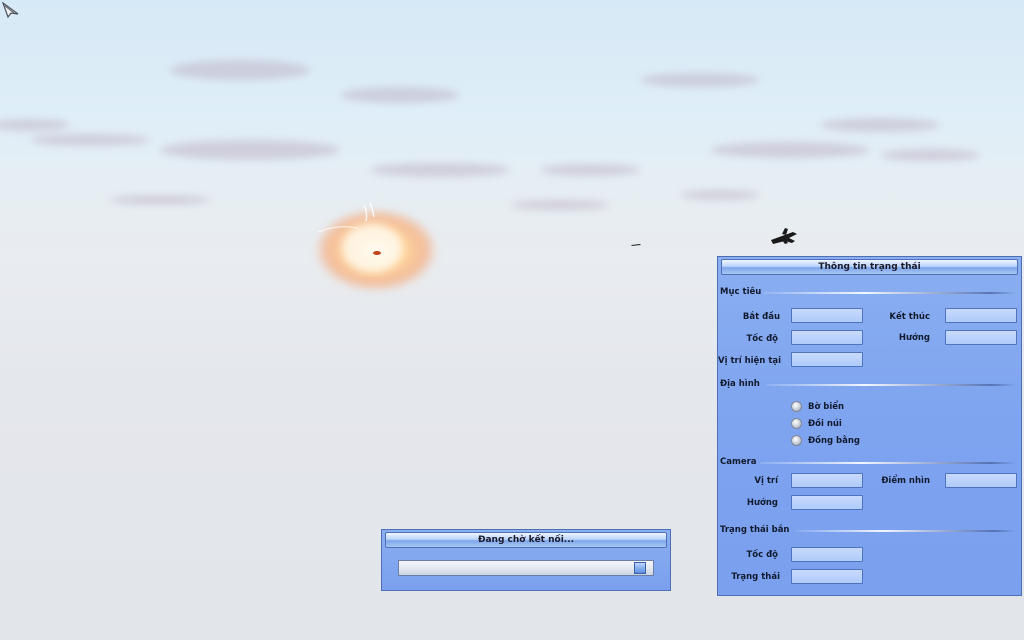 The width and height of the screenshot is (1024, 640). I want to click on aircraft-icon, so click(784, 236).